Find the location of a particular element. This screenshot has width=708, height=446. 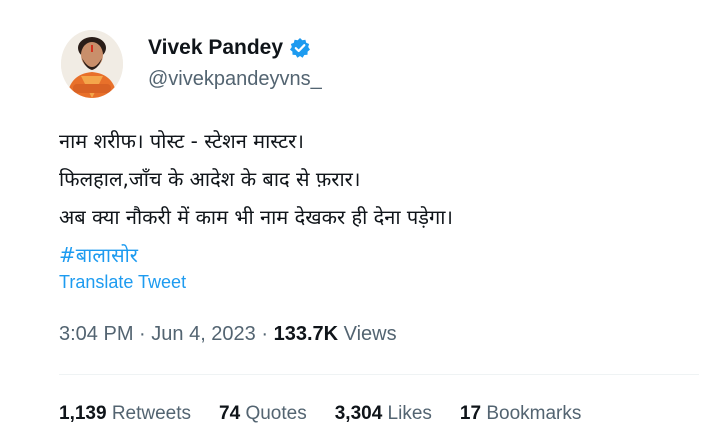

translate-tweet-link: Translate Tweet is located at coordinates (122, 282).